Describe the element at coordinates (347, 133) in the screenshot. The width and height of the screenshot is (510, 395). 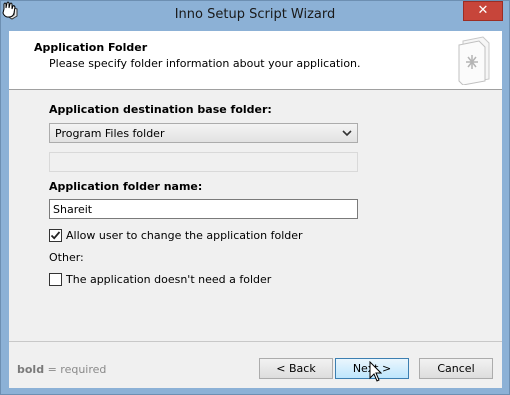
I see `chevron-down-icon` at that location.